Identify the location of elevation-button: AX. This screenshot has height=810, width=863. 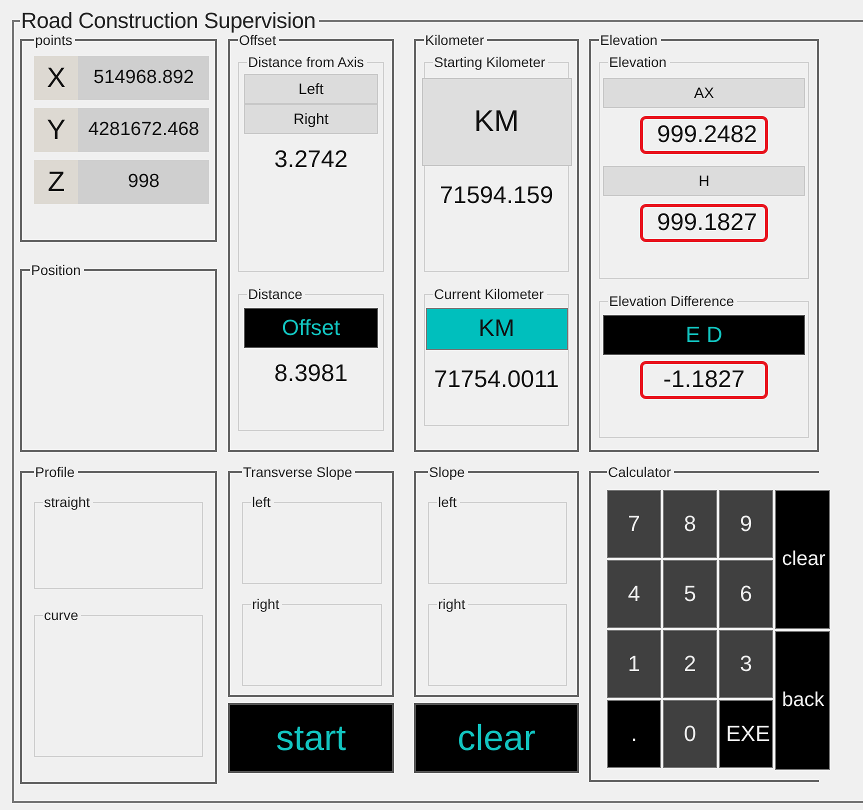
(704, 93).